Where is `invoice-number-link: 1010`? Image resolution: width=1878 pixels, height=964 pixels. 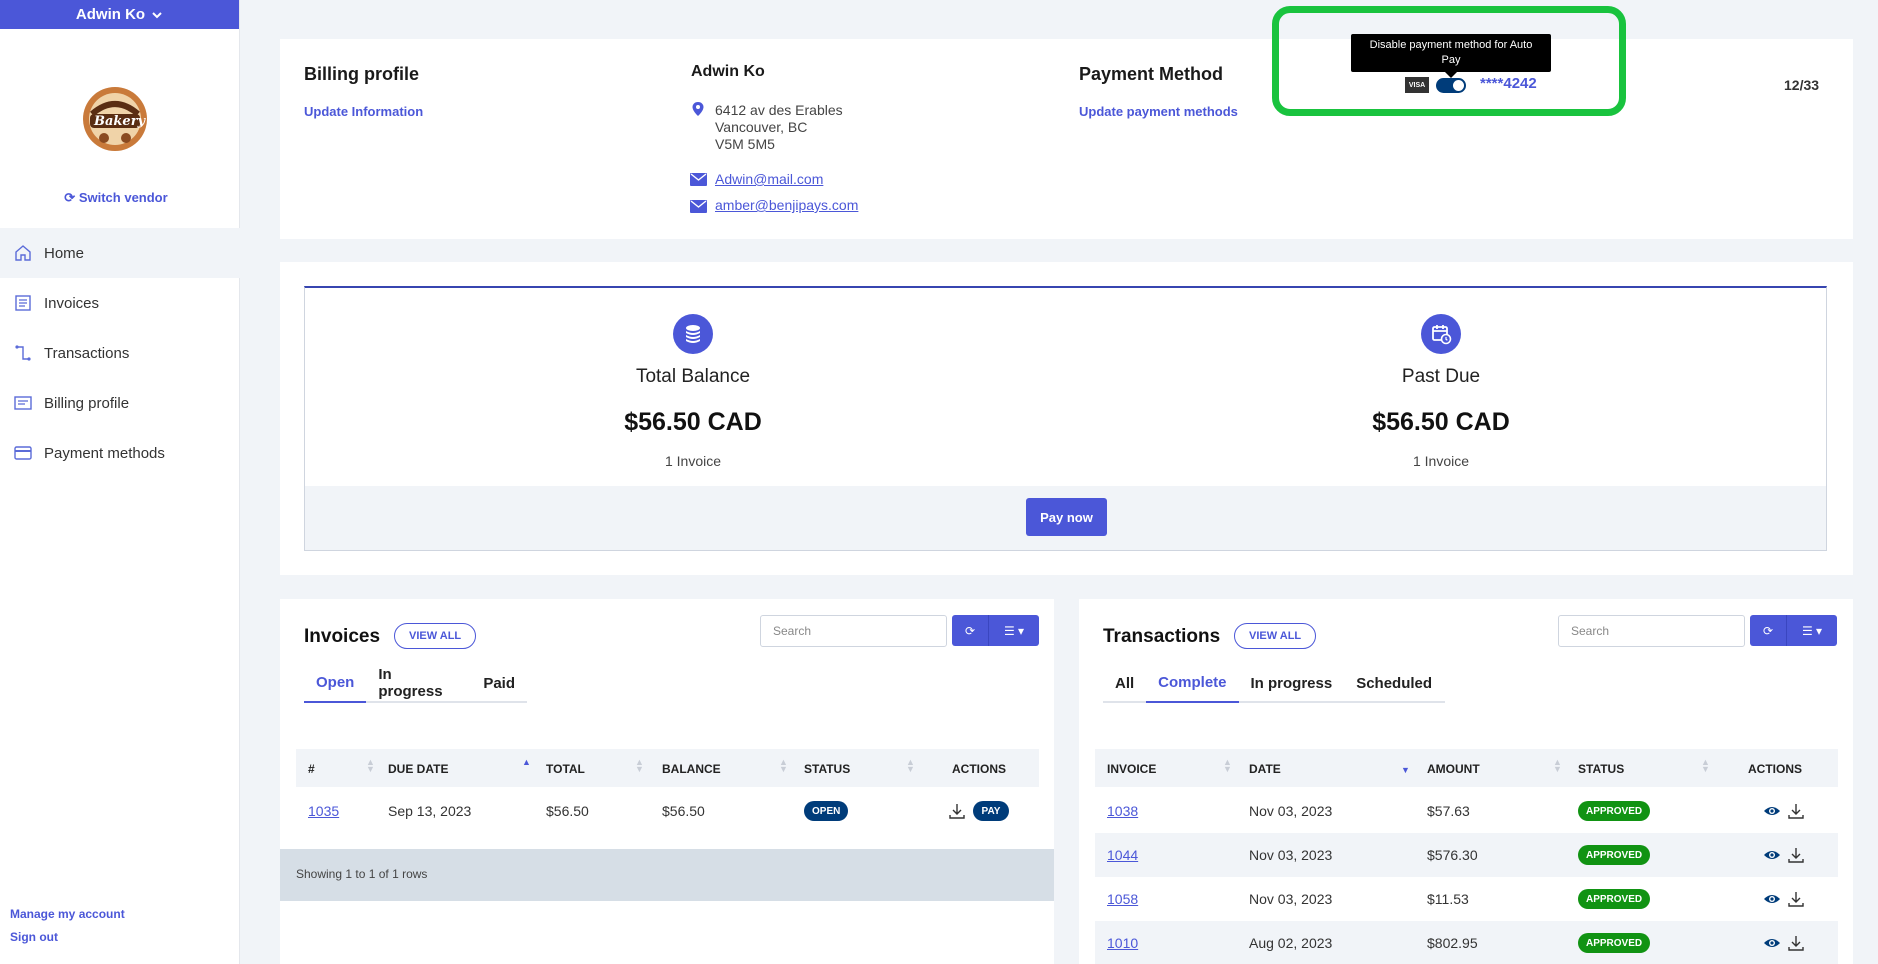
invoice-number-link: 1010 is located at coordinates (1122, 943).